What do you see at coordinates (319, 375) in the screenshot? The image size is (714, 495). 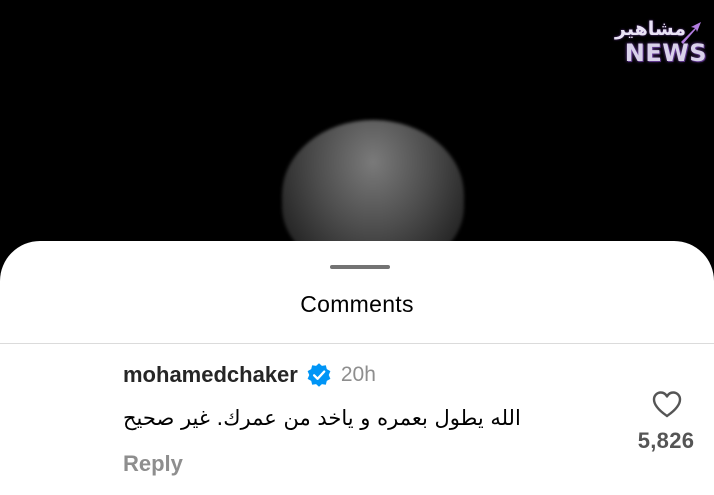 I see `verified-badge-icon` at bounding box center [319, 375].